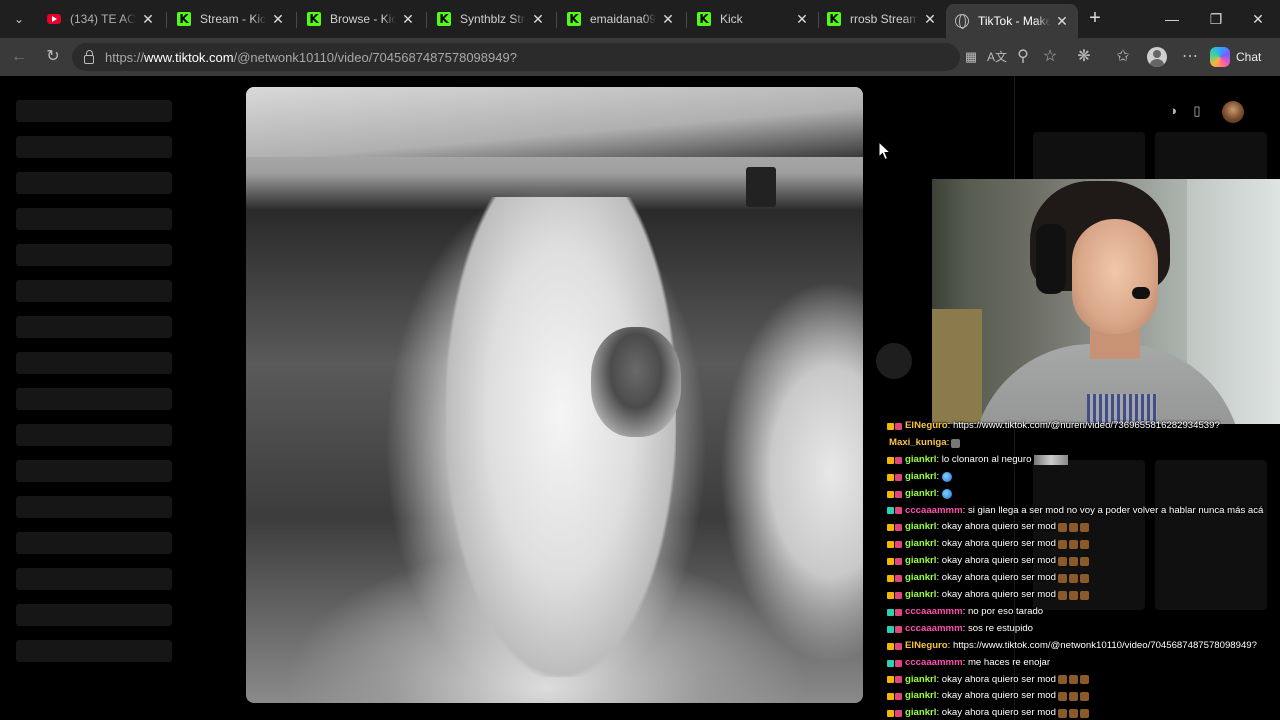 The height and width of the screenshot is (720, 1280). I want to click on profile-avatar, so click(1157, 57).